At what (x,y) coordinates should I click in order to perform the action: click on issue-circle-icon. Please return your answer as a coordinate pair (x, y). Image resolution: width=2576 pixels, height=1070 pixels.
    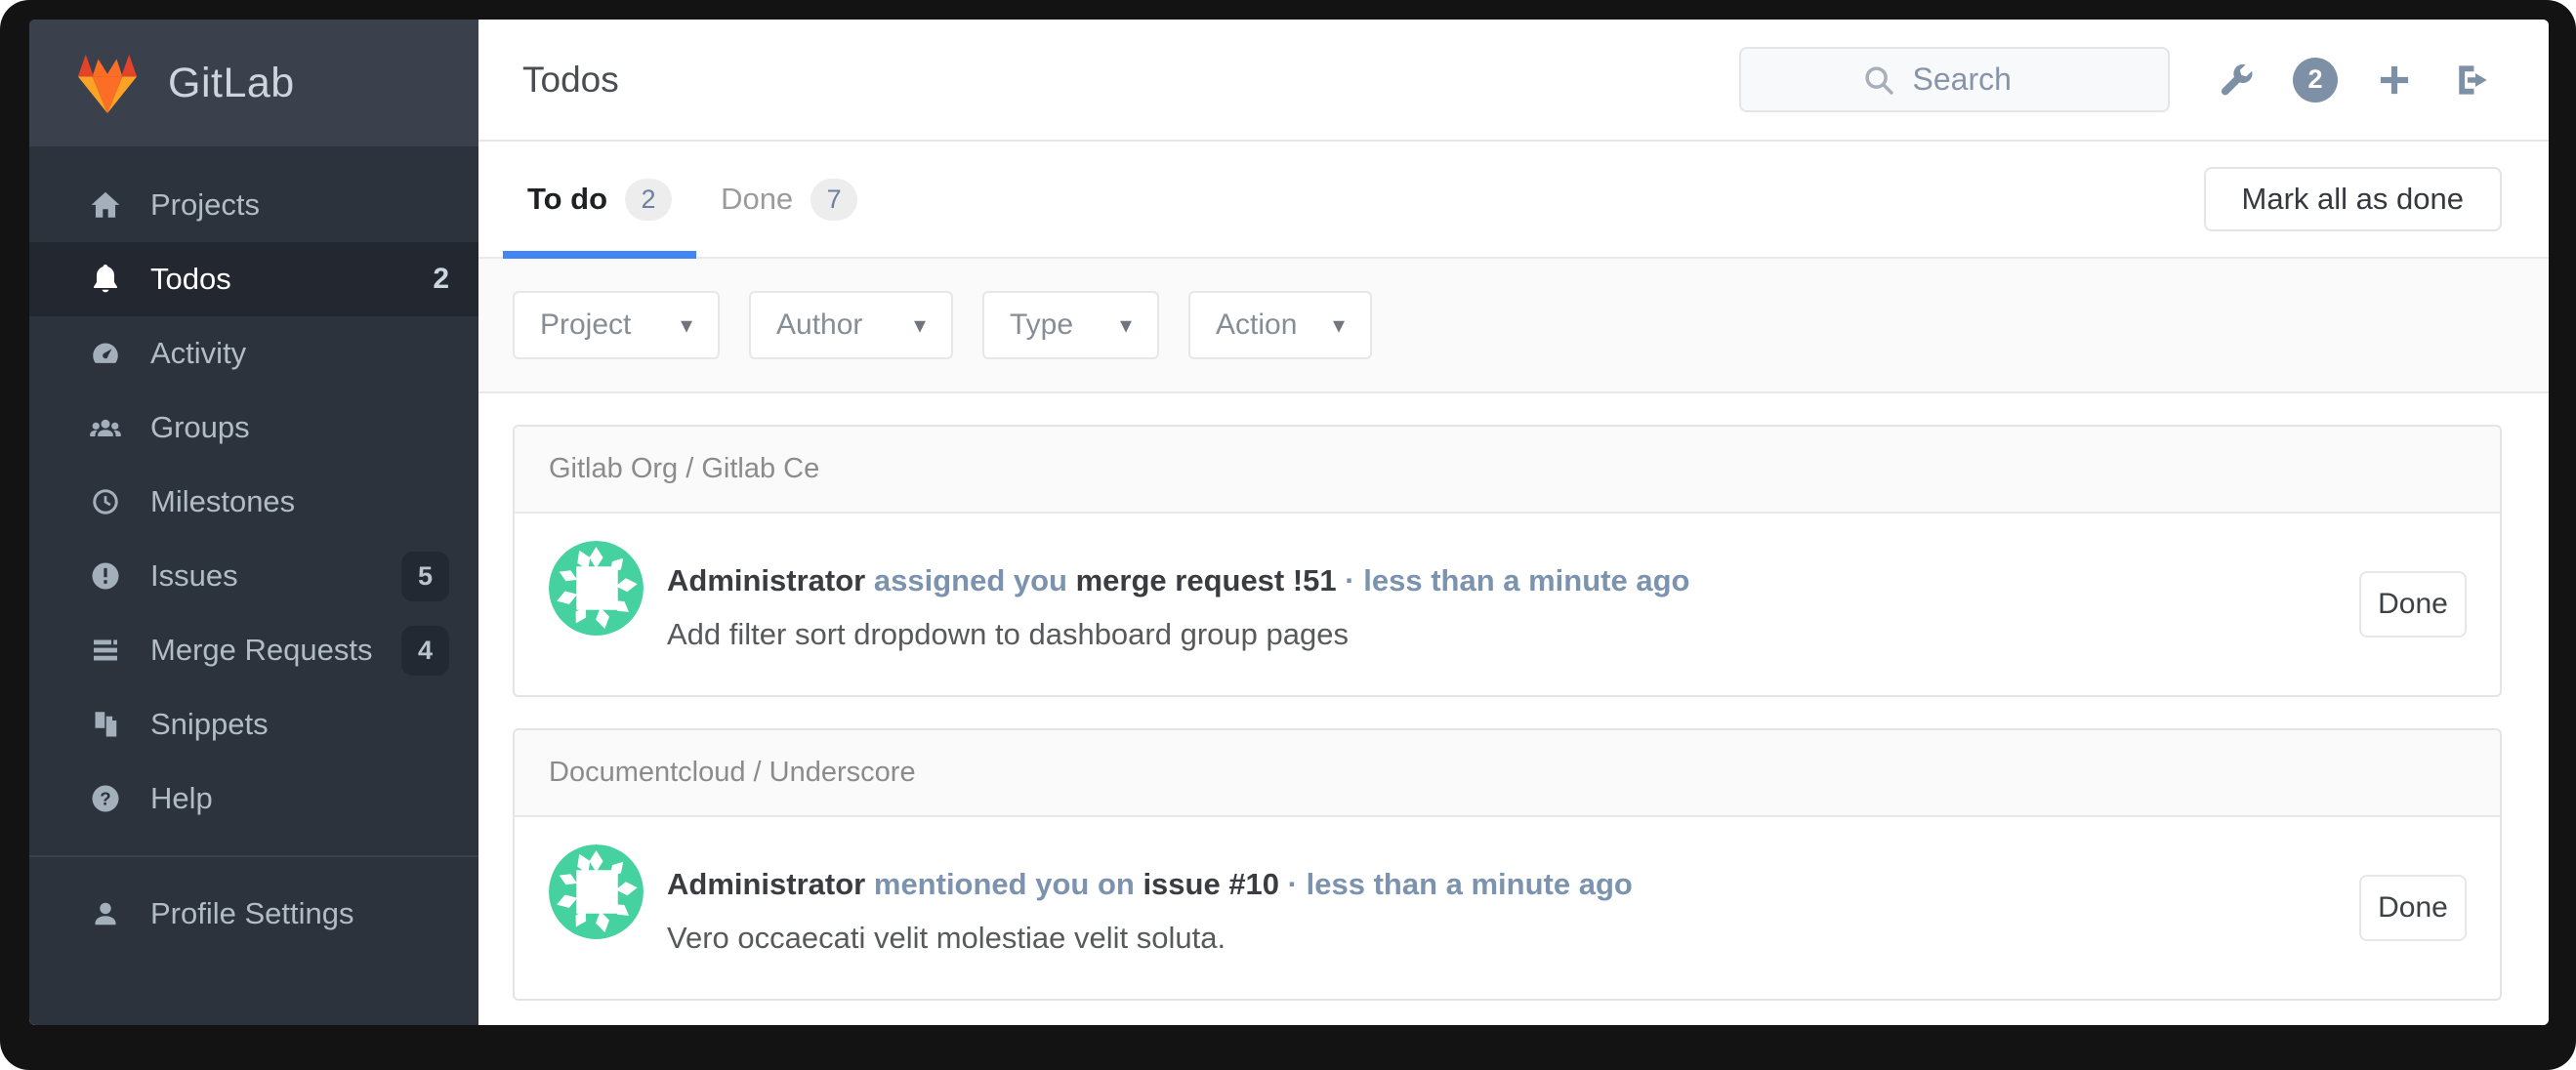
    Looking at the image, I should click on (106, 576).